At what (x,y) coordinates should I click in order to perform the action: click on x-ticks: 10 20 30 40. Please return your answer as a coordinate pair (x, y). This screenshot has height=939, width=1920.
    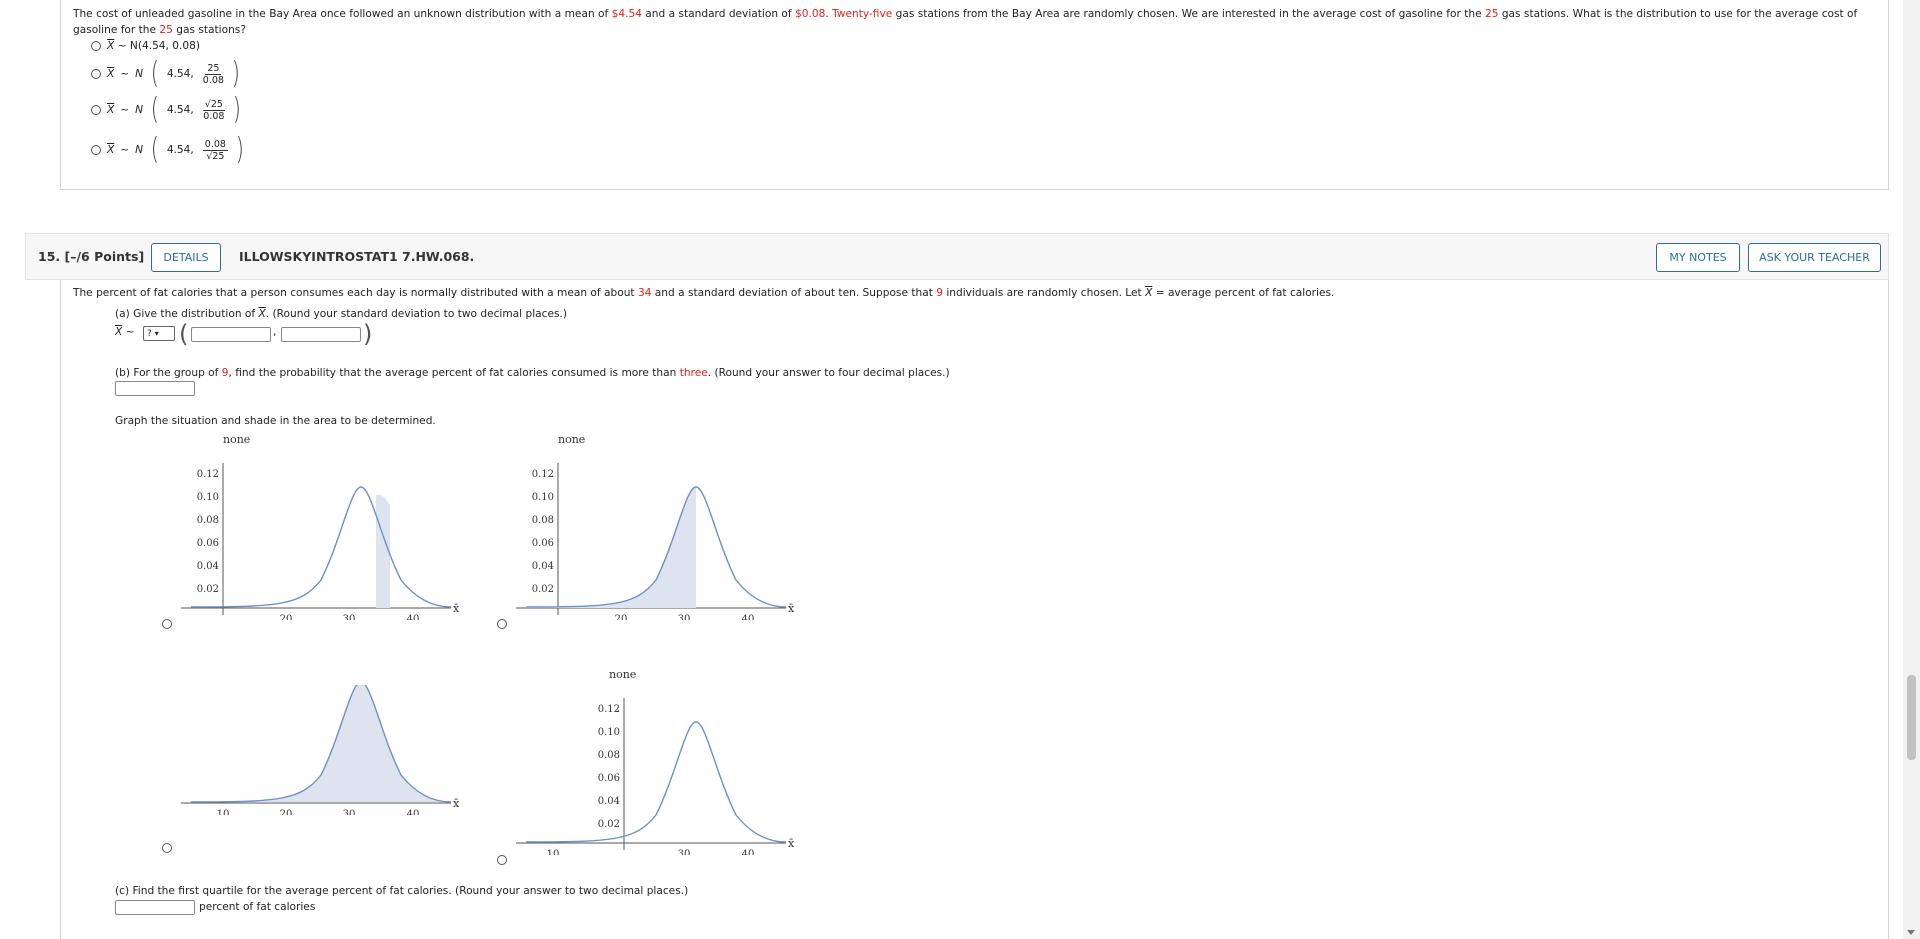
    Looking at the image, I should click on (318, 814).